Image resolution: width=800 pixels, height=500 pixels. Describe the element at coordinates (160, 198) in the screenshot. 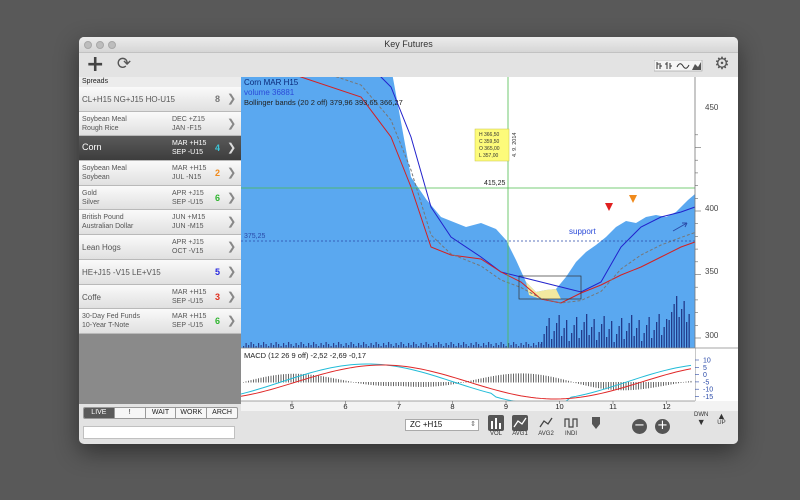

I see `spread-row: Gold Silver APR +J15 SEP -U15 6 ❯` at that location.